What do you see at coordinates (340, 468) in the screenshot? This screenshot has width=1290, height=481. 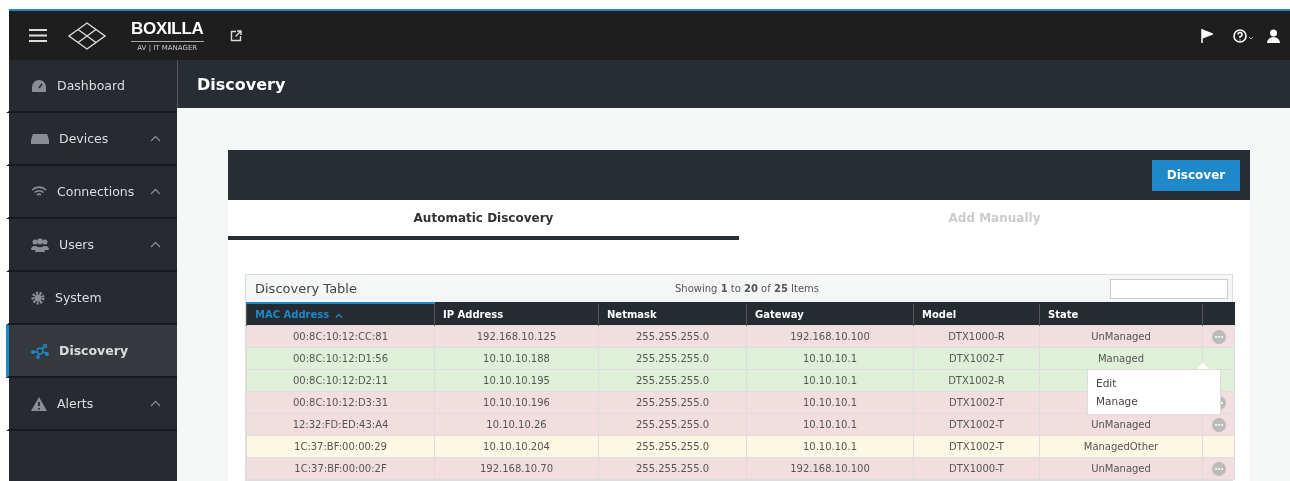 I see `table-cell: 1C:37:BF:00:00:2F` at bounding box center [340, 468].